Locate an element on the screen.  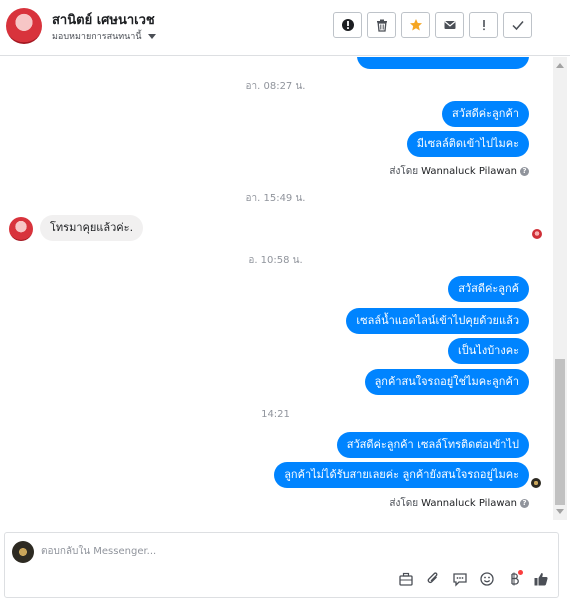
message-row: โทรมาคุยแล้วค่ะ. is located at coordinates (92, 228).